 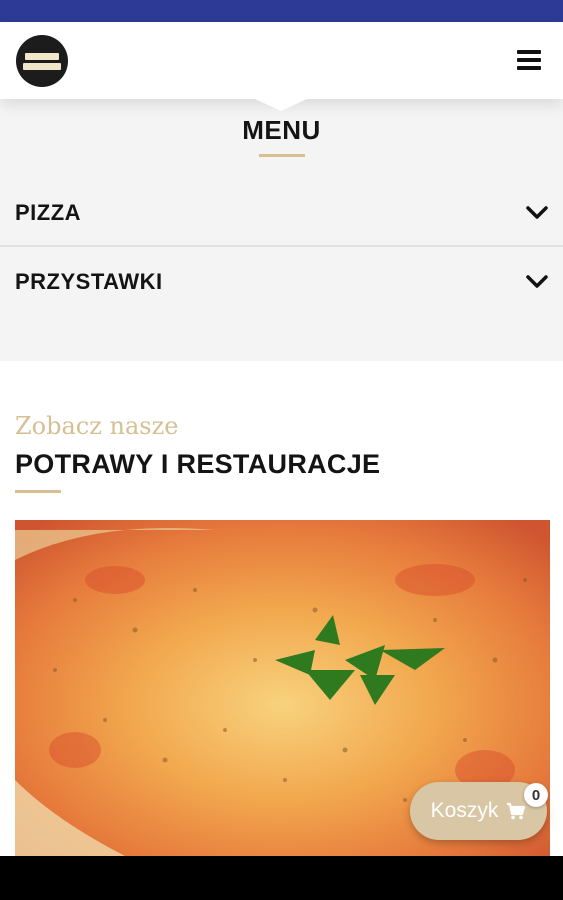 What do you see at coordinates (48, 212) in the screenshot?
I see `menu-category-label: PIZZA` at bounding box center [48, 212].